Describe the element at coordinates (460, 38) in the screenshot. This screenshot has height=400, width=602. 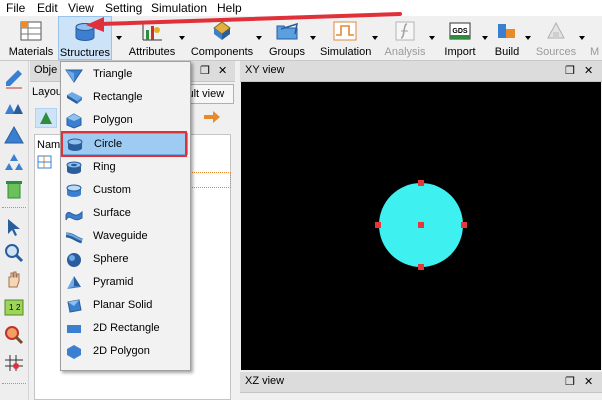
I see `import-button: GDS Import` at that location.